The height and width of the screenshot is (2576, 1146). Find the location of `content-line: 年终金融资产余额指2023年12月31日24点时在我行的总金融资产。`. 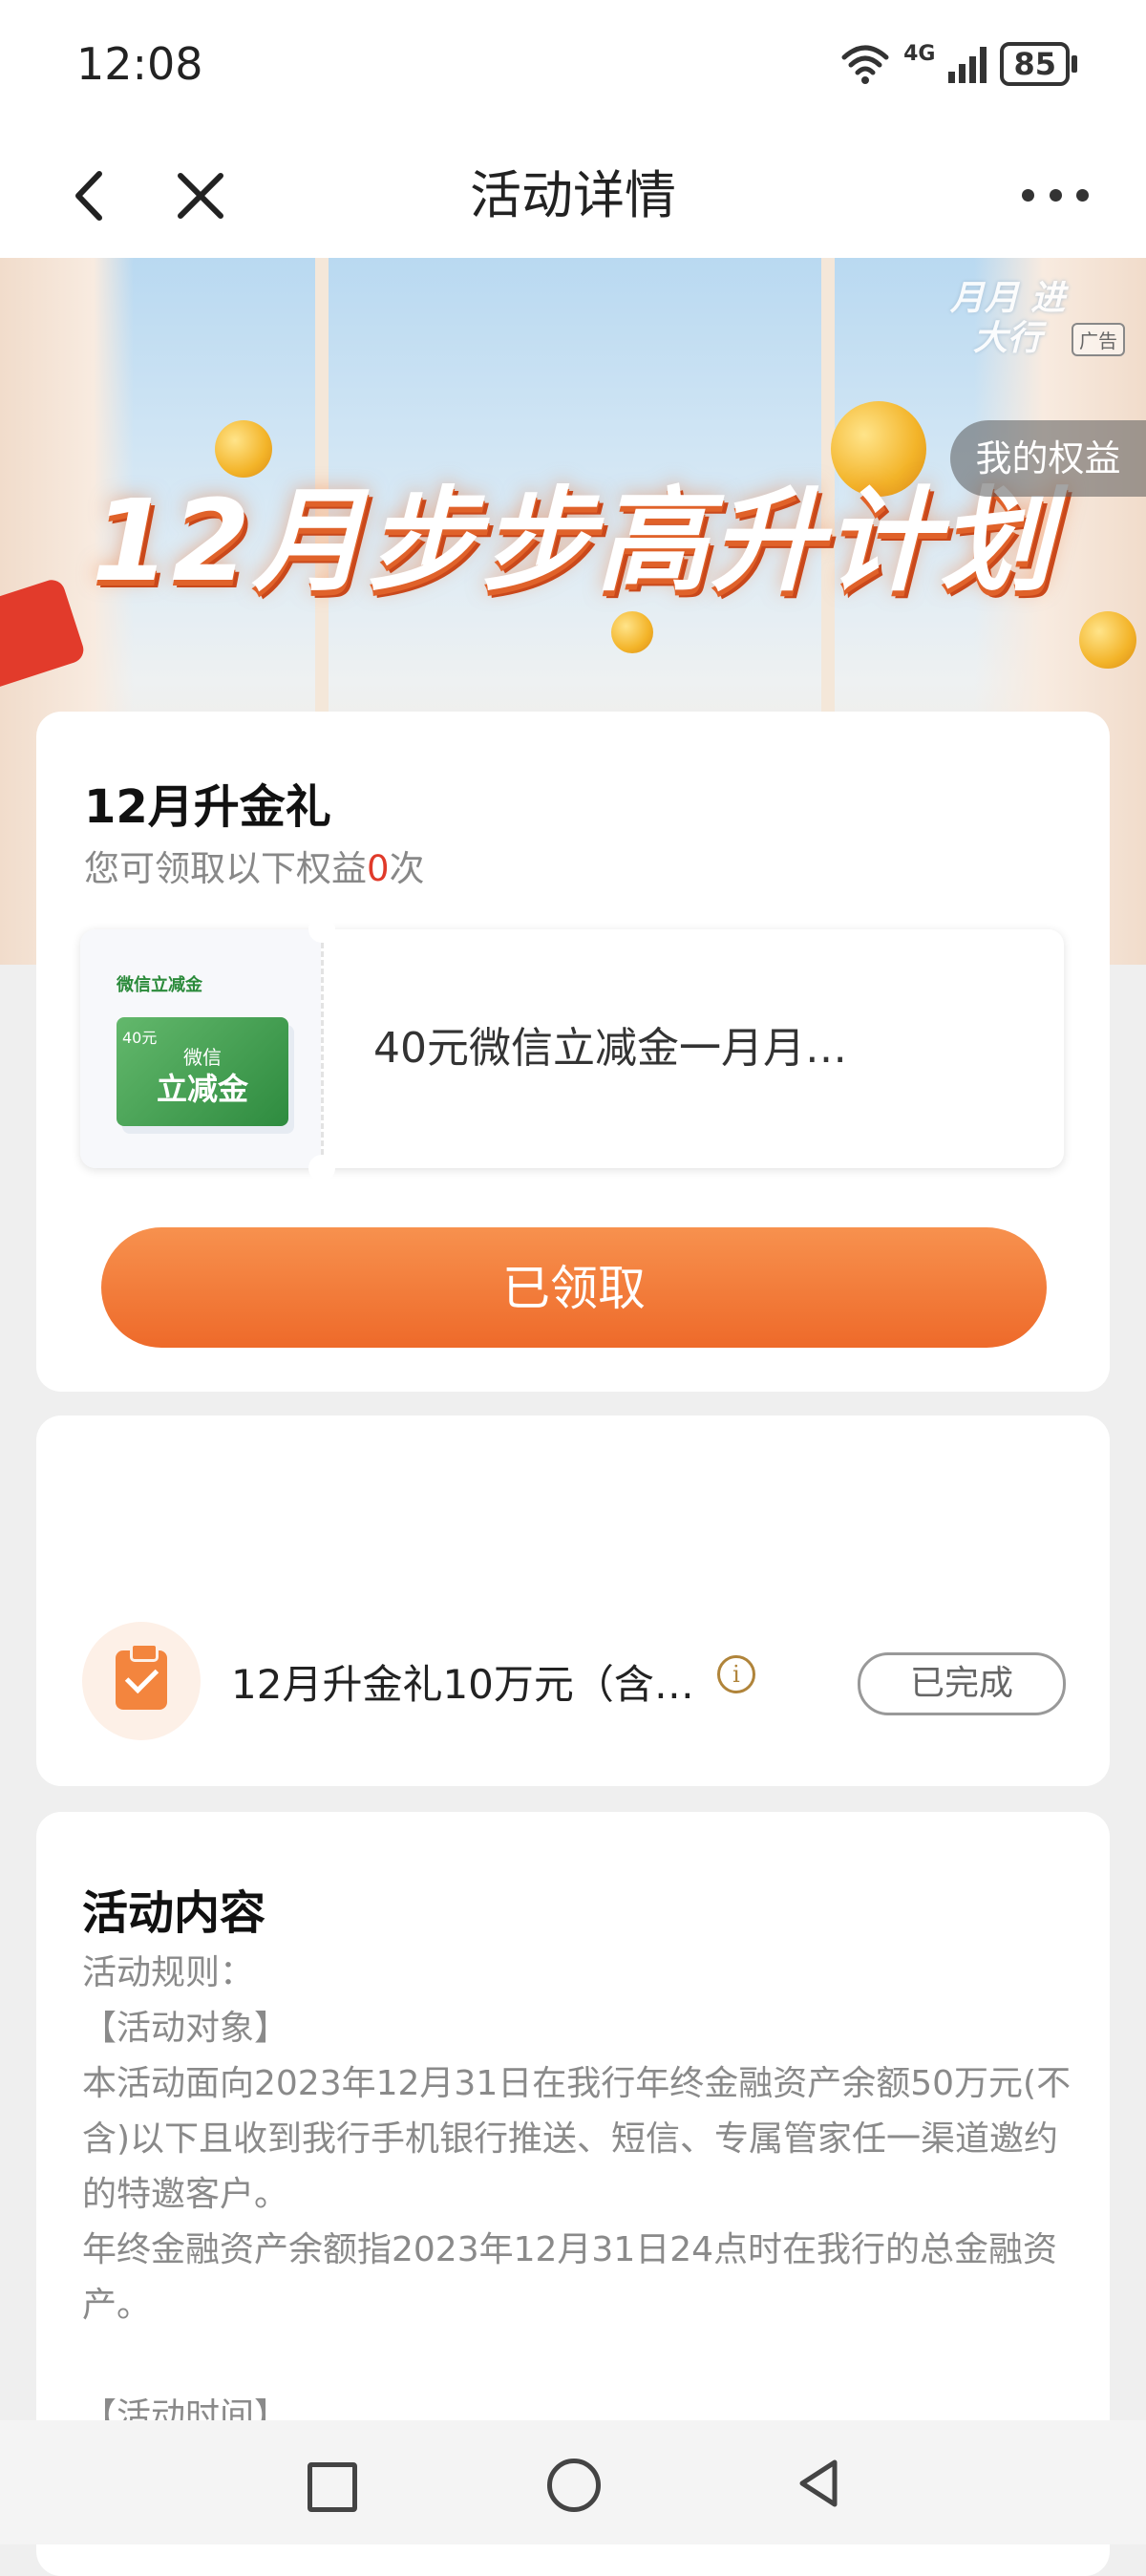

content-line: 年终金融资产余额指2023年12月31日24点时在我行的总金融资产。 is located at coordinates (570, 2277).